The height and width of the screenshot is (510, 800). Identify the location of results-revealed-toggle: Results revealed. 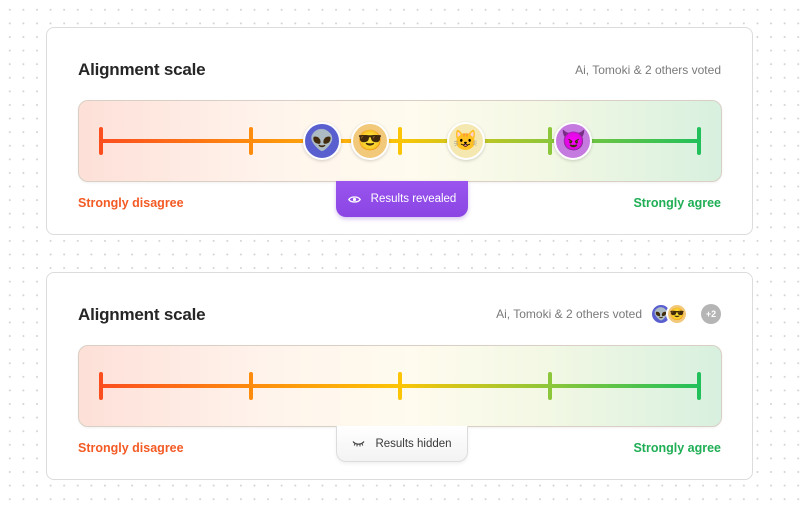
(402, 199).